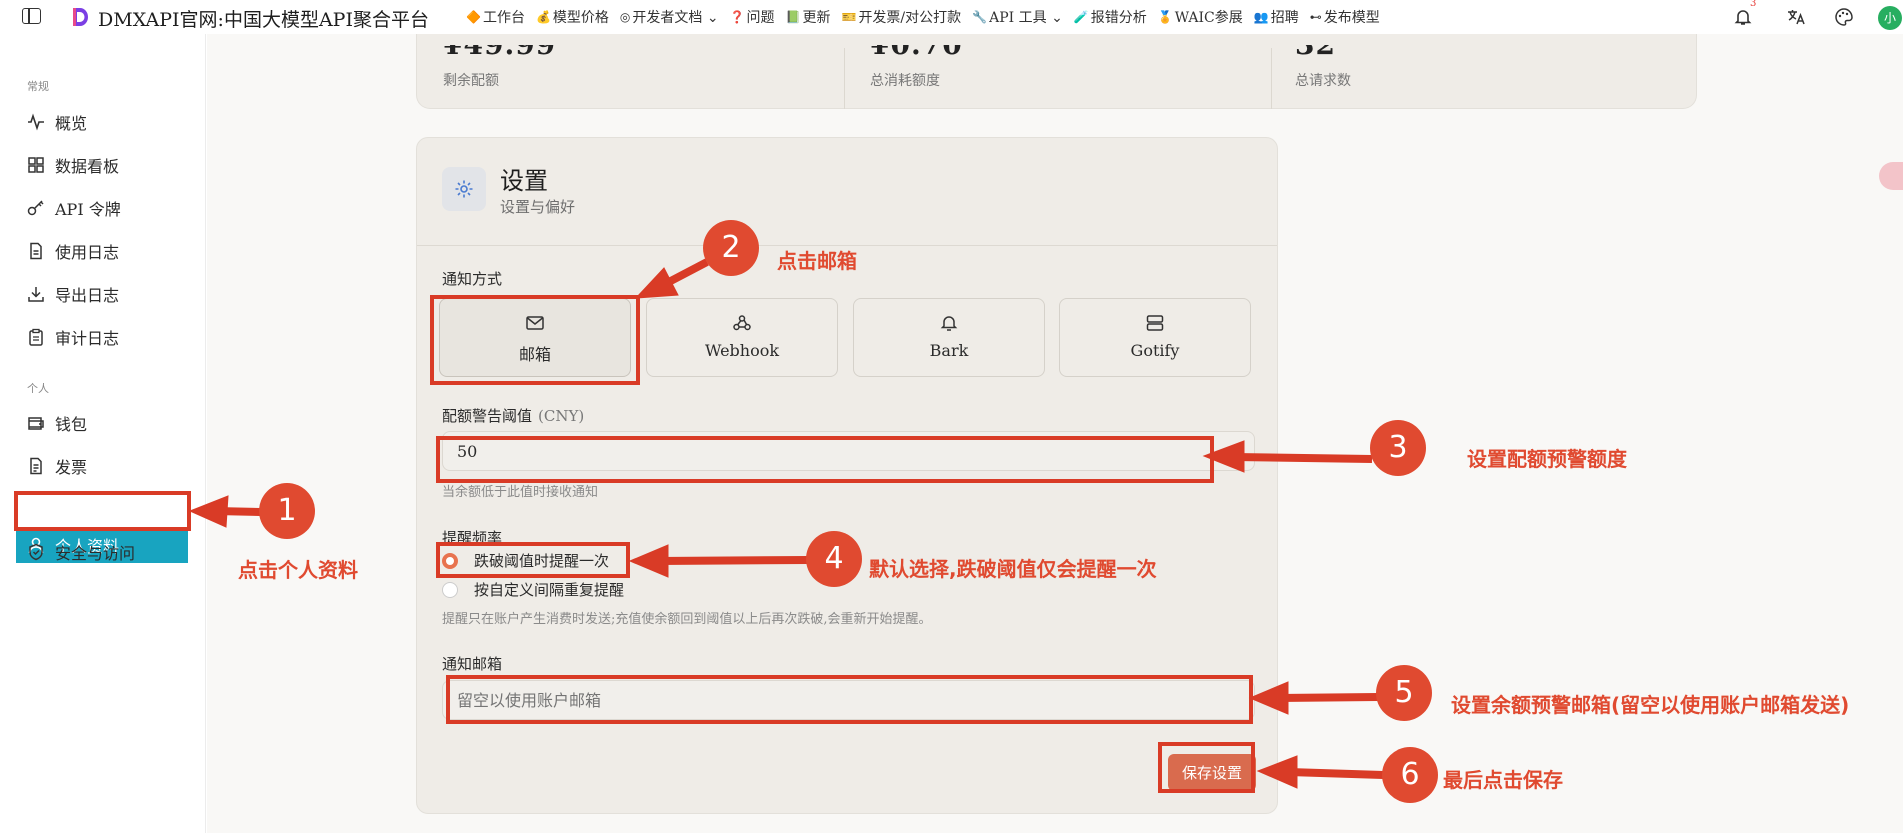  What do you see at coordinates (1410, 775) in the screenshot?
I see `annotation-marker-6: 6` at bounding box center [1410, 775].